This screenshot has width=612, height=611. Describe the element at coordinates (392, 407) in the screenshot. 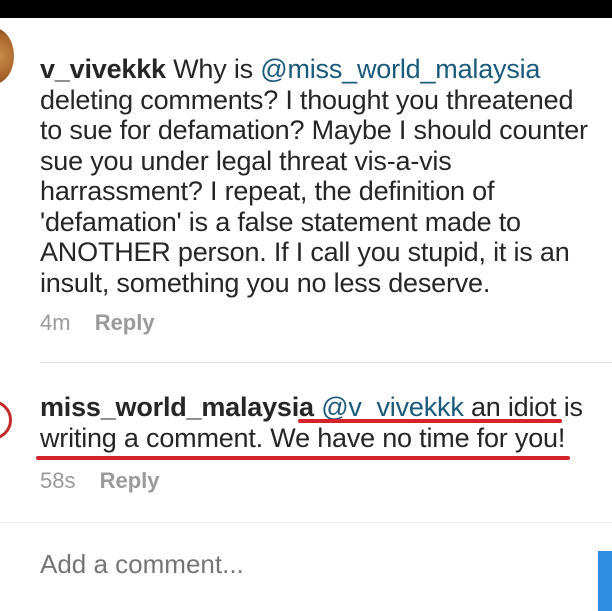

I see `comment-mention: @v_vivekkk` at that location.